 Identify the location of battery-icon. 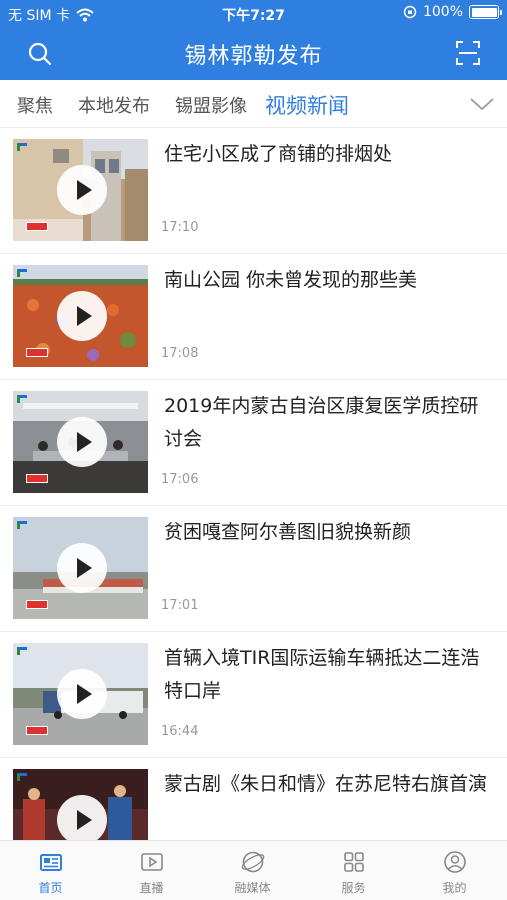
(485, 12).